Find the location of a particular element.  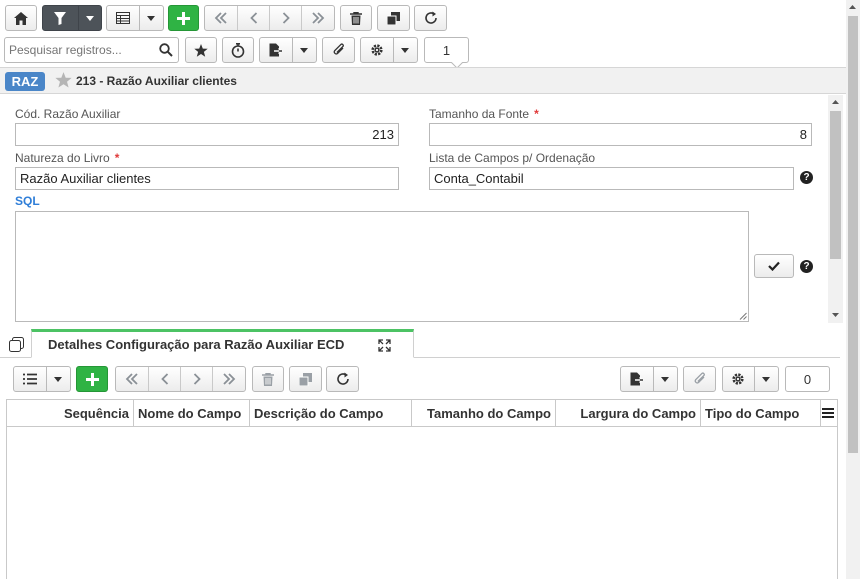

col-tamanho-campo: Tamanho do Campo is located at coordinates (484, 413).